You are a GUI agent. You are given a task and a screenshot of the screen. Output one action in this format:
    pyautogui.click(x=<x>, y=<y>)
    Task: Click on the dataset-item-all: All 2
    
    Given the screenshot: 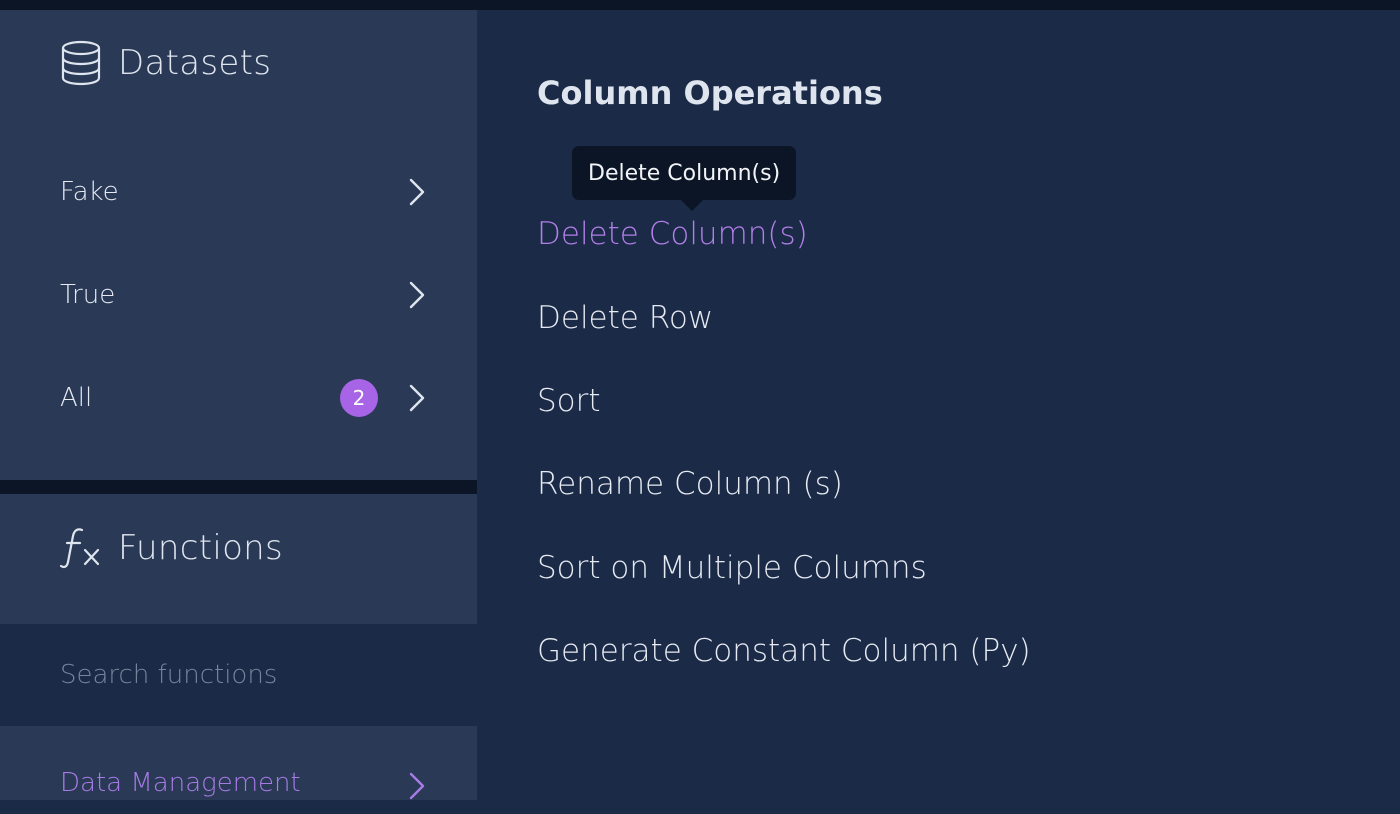 What is the action you would take?
    pyautogui.click(x=238, y=398)
    